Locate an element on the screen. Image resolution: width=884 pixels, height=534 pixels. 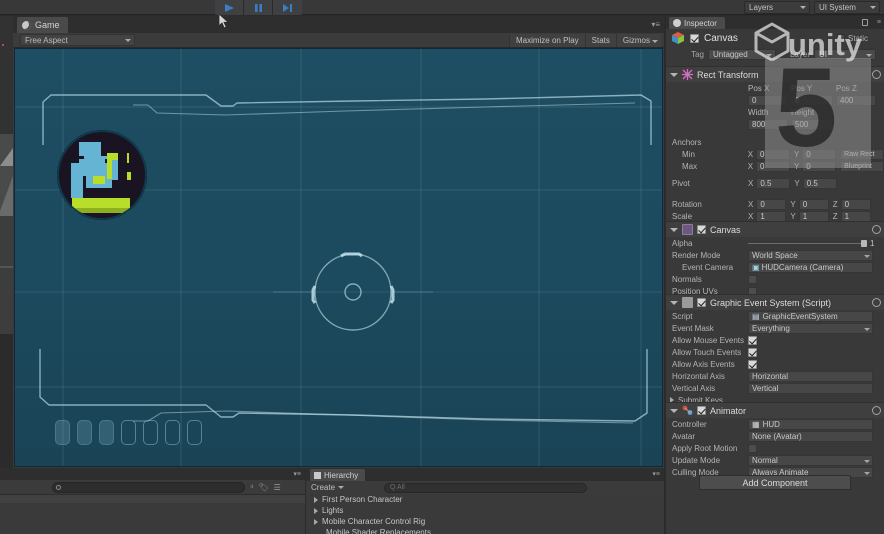
canvas-enabled-checkbox is located at coordinates (701, 229).